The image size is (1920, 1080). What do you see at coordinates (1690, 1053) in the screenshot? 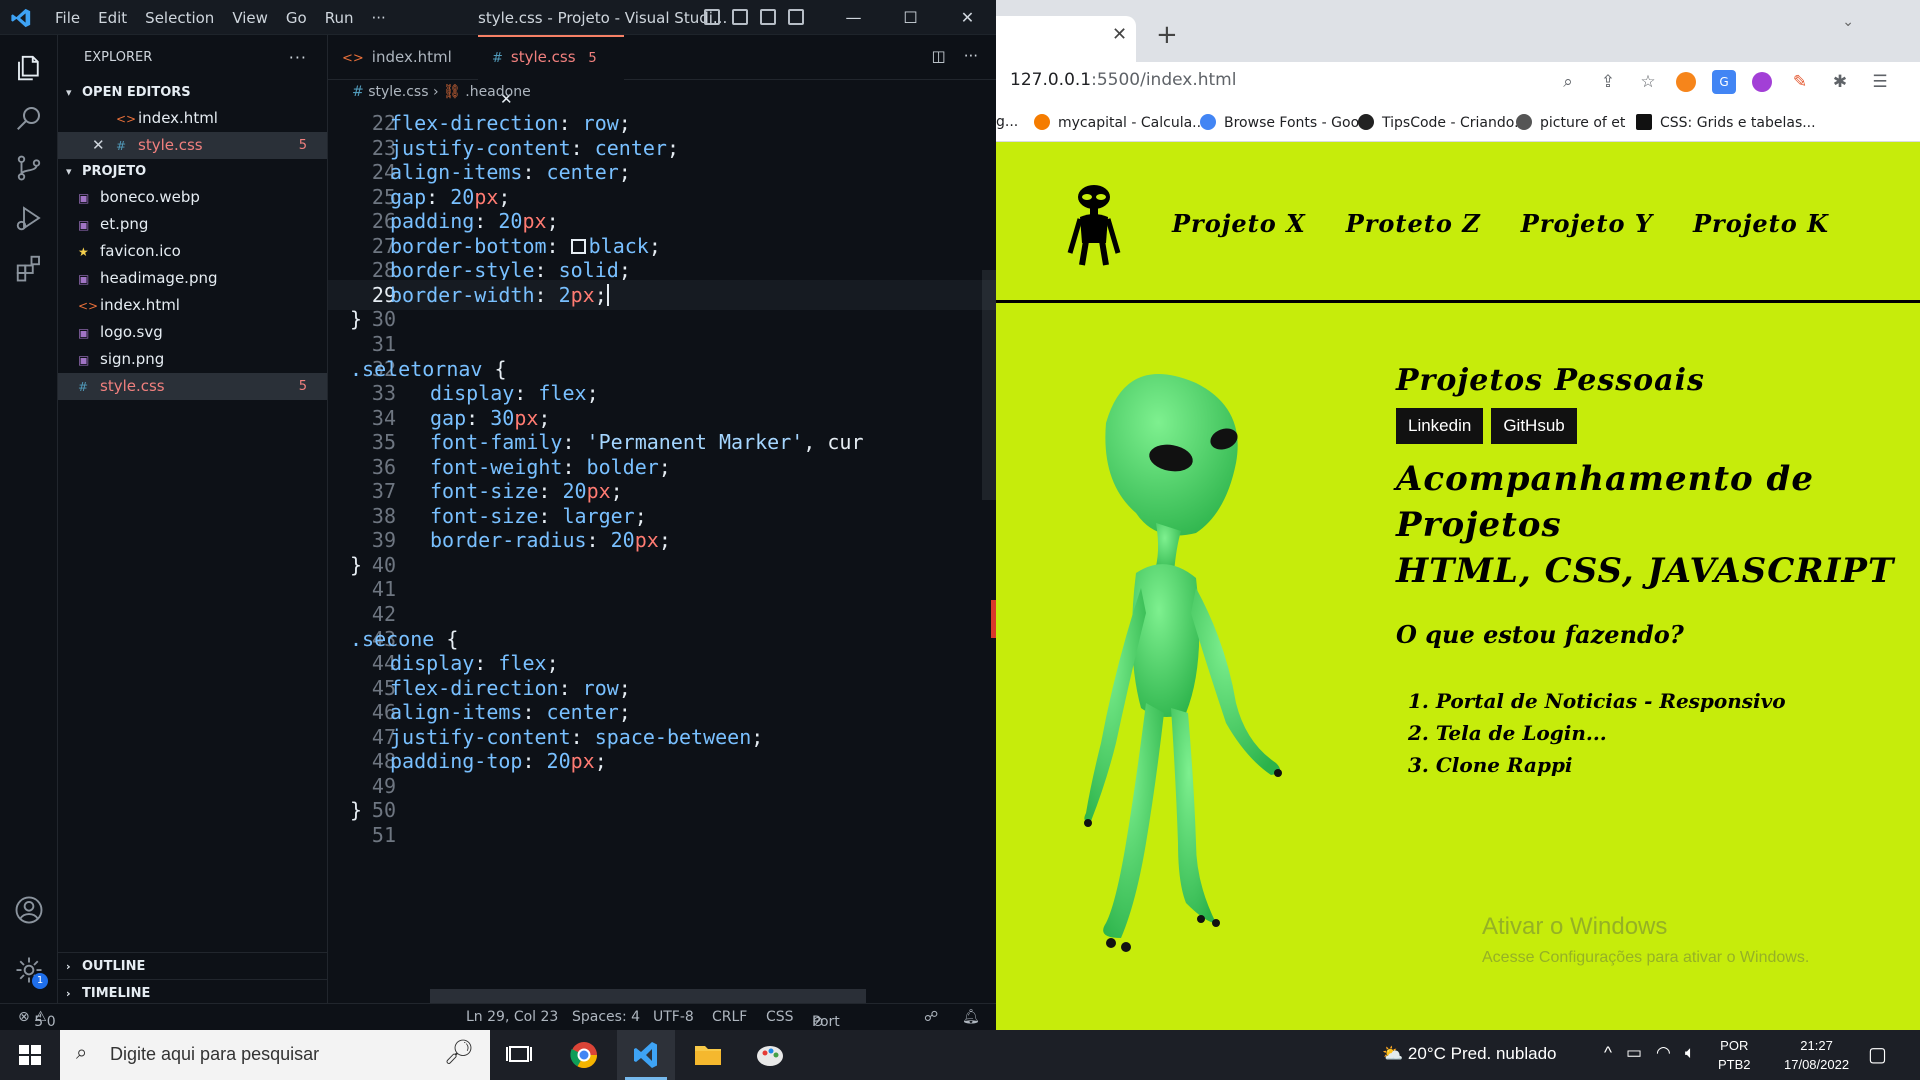
I see `volume-icon: 🔈︎` at bounding box center [1690, 1053].